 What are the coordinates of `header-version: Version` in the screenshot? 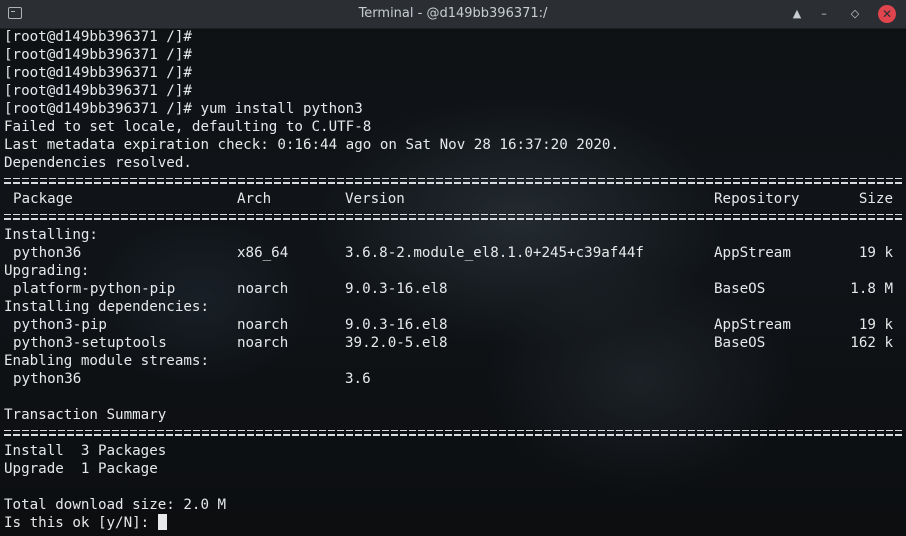 It's located at (375, 199).